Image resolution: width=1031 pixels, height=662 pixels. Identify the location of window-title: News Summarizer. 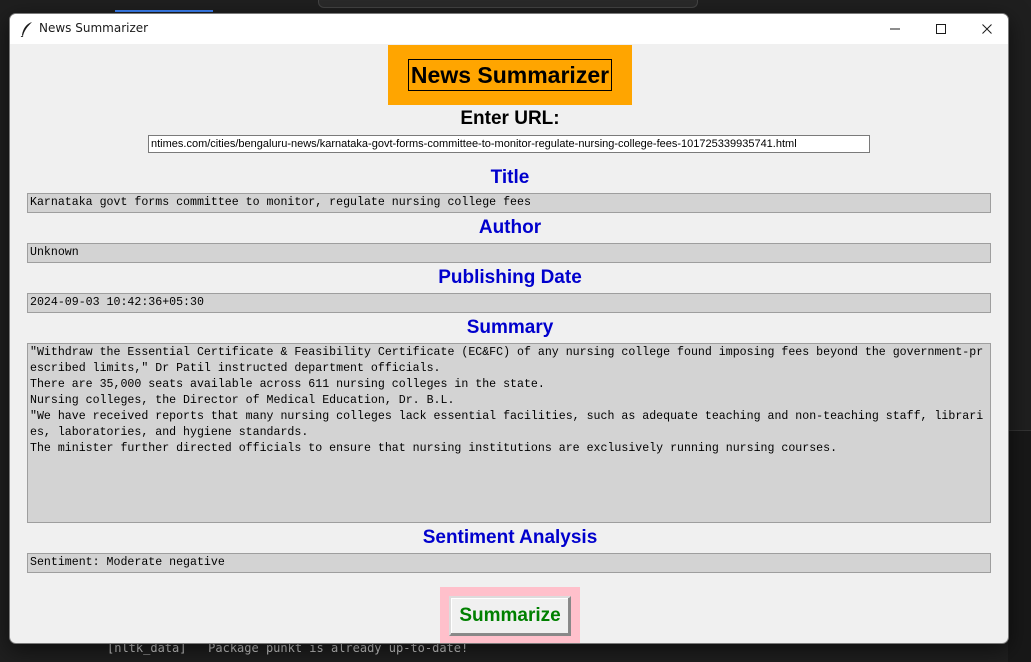
(94, 28).